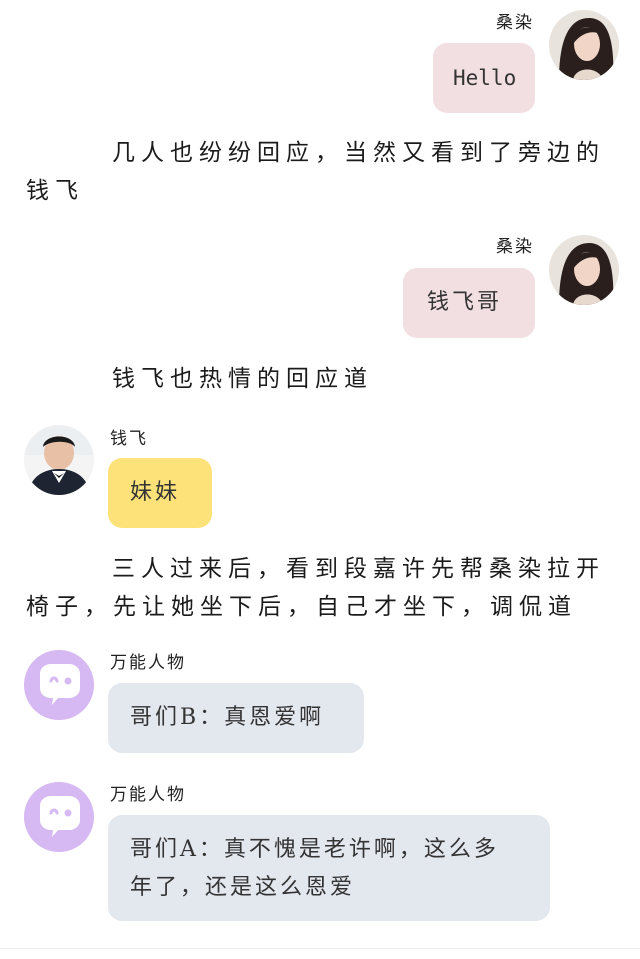 Image resolution: width=640 pixels, height=959 pixels. Describe the element at coordinates (243, 887) in the screenshot. I see `message-text: 年了，还是这么恩爱` at that location.